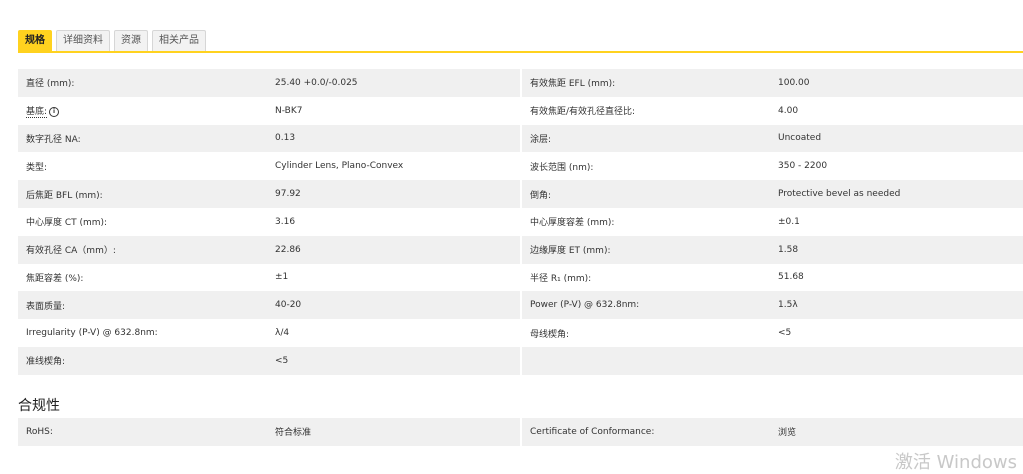 The image size is (1023, 474). What do you see at coordinates (520, 52) in the screenshot?
I see `tab-underline` at bounding box center [520, 52].